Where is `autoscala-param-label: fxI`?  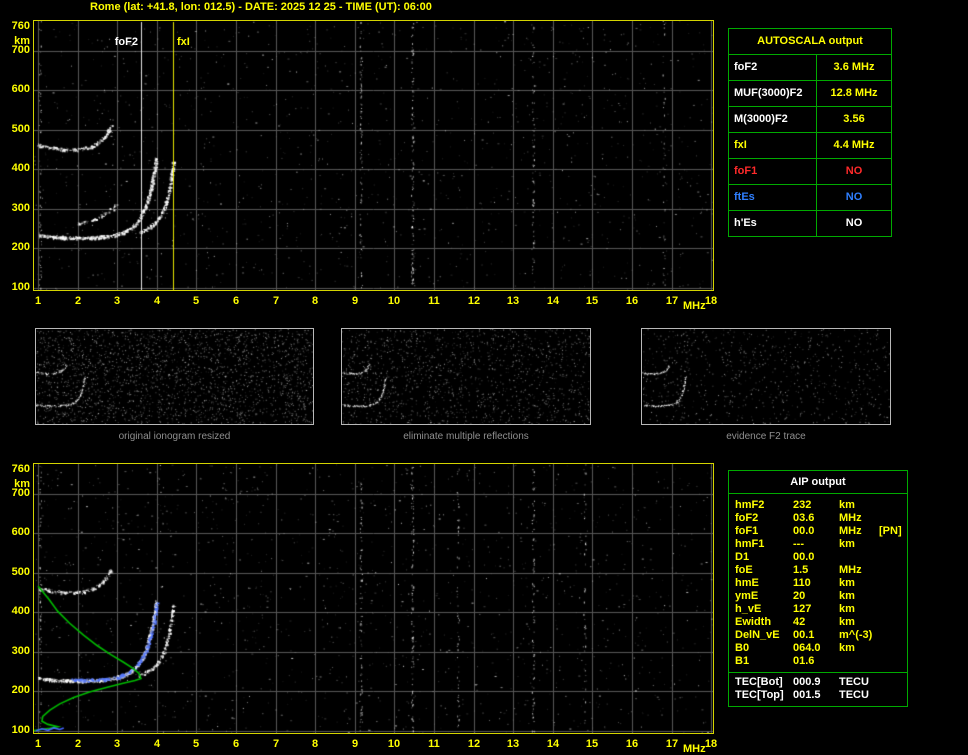 autoscala-param-label: fxI is located at coordinates (773, 145).